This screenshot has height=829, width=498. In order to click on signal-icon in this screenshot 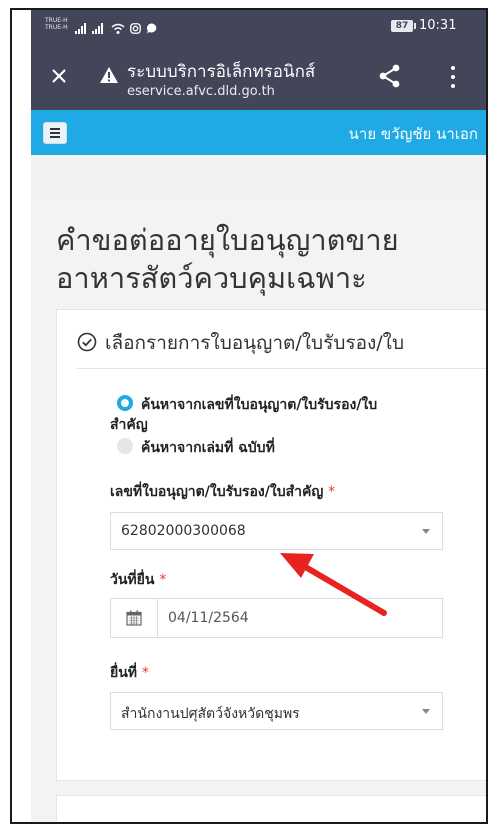, I will do `click(81, 28)`.